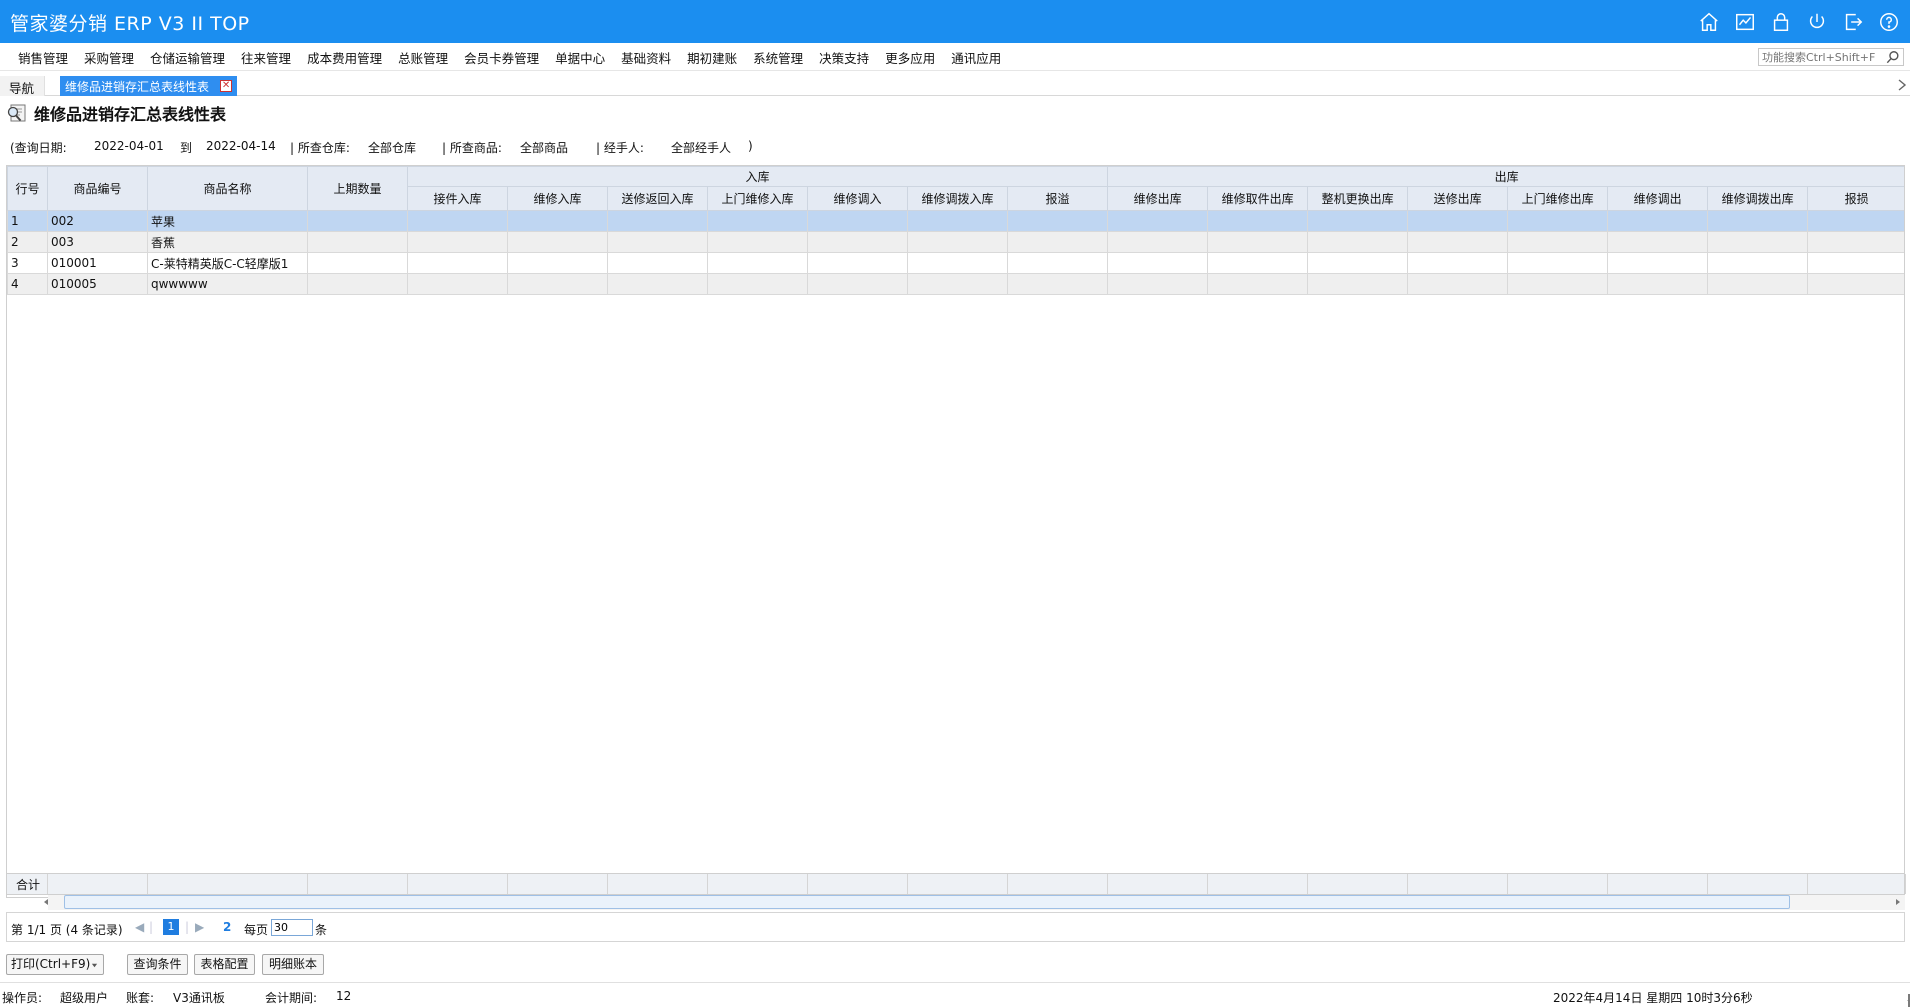  What do you see at coordinates (1358, 198) in the screenshot?
I see `col-header-out-3: 整机更换出库` at bounding box center [1358, 198].